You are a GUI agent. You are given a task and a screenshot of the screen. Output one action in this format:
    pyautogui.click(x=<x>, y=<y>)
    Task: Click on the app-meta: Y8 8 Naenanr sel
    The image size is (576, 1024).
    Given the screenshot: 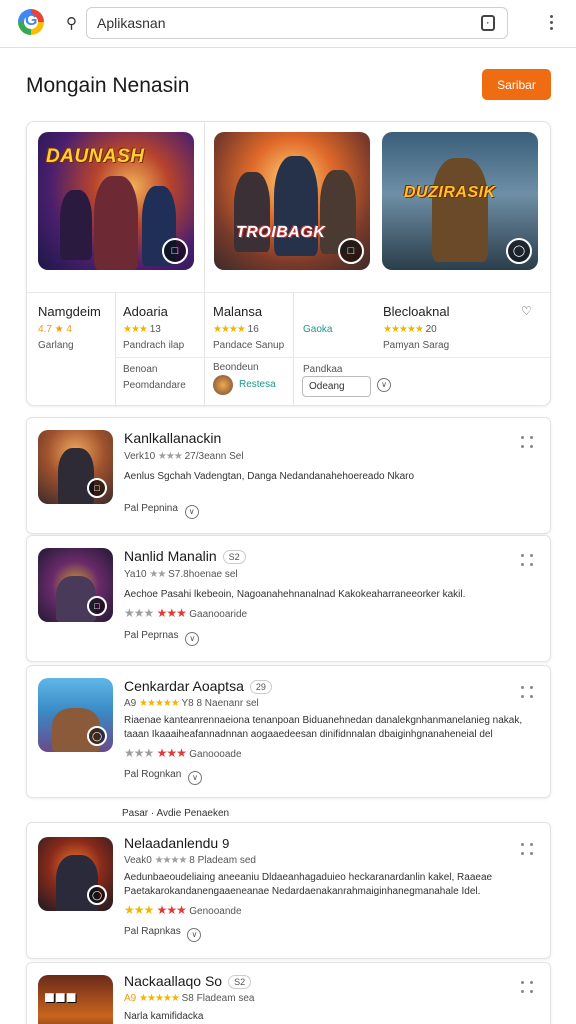 What is the action you would take?
    pyautogui.click(x=220, y=703)
    